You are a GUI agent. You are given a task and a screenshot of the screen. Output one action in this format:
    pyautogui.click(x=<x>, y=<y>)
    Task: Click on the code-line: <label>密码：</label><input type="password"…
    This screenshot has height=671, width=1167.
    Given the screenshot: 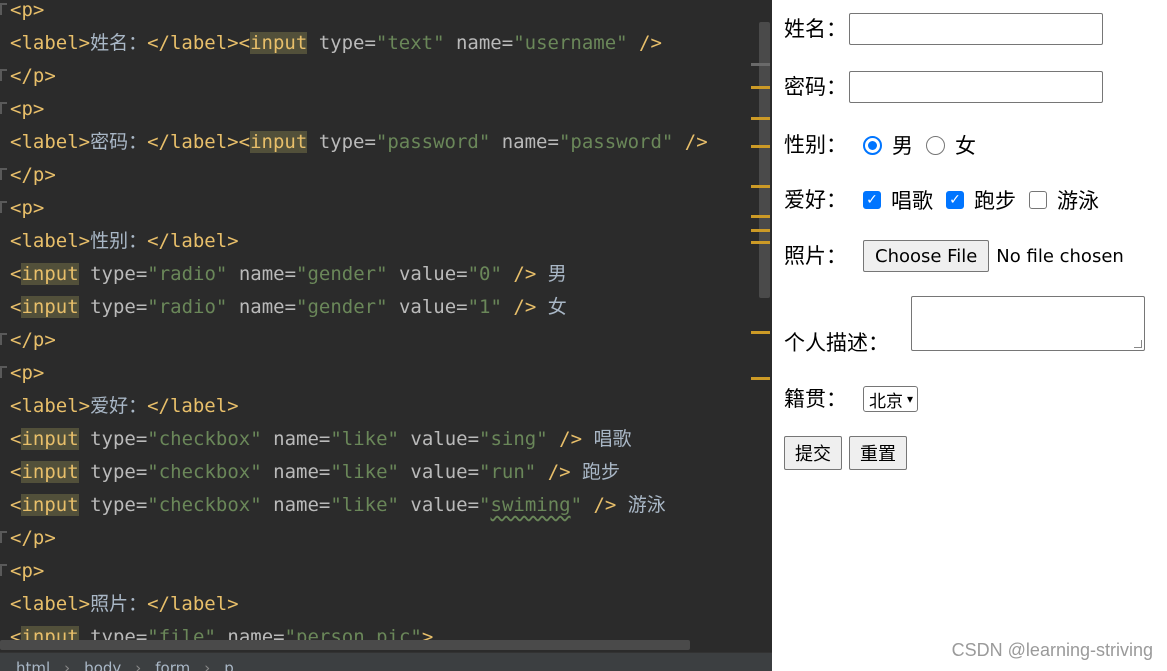 What is the action you would take?
    pyautogui.click(x=359, y=142)
    